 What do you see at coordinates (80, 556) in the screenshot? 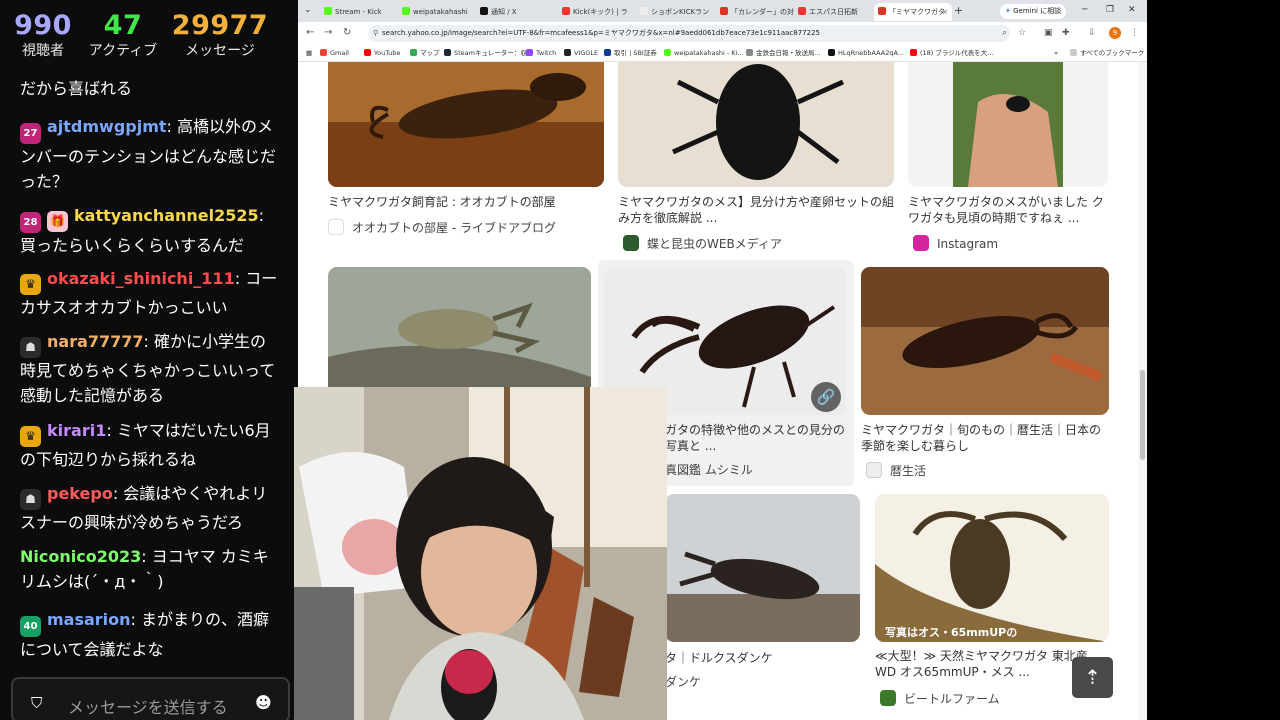
I see `chat-username: Niconico2023` at bounding box center [80, 556].